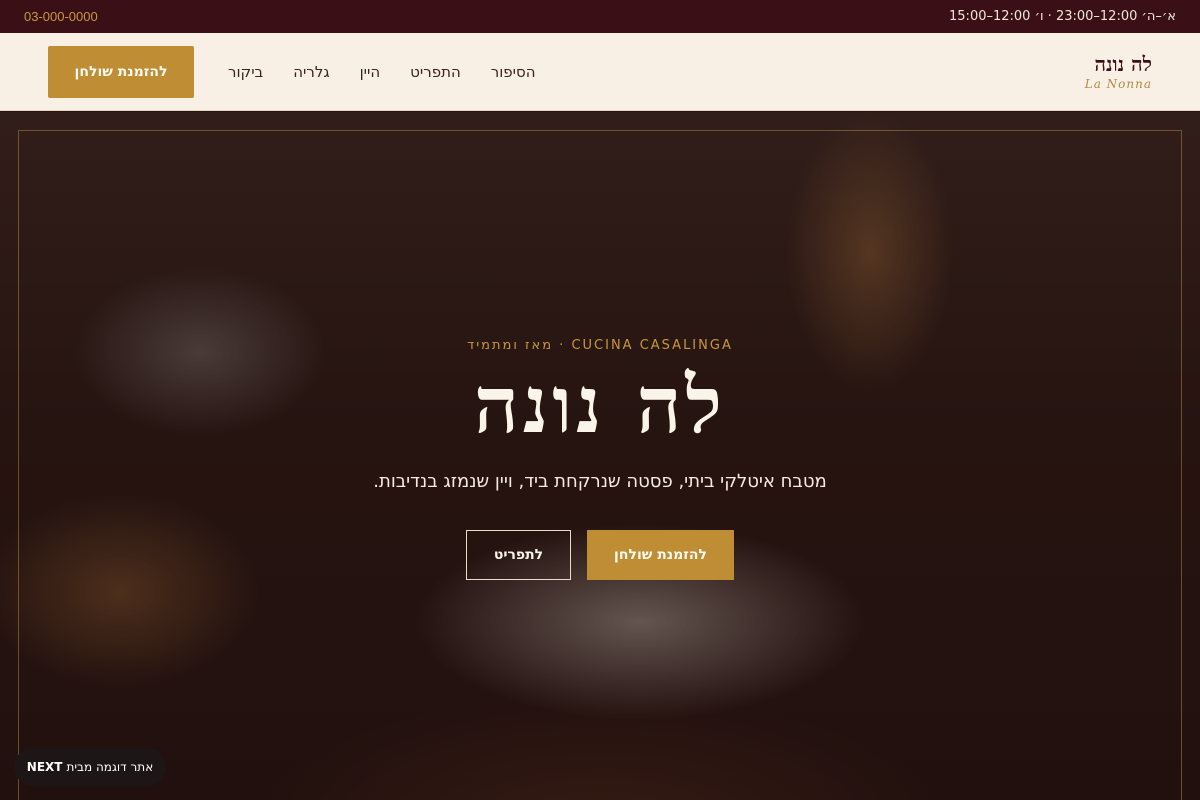 This screenshot has height=800, width=1200. I want to click on opening-hours: א׳–ה׳ 12:00–23:00 · ו׳ 12:00–15:00, so click(1062, 16).